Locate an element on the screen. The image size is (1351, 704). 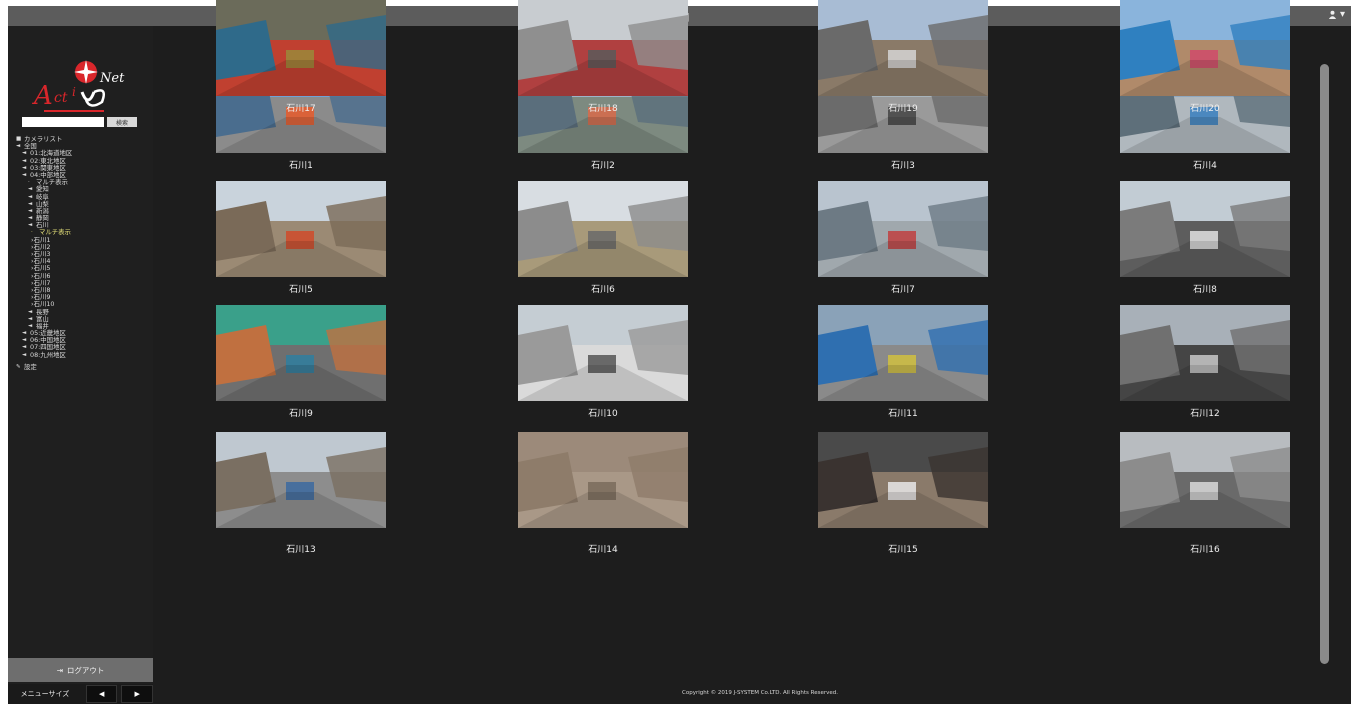
logout-icon: ⇥ is located at coordinates (59, 670).